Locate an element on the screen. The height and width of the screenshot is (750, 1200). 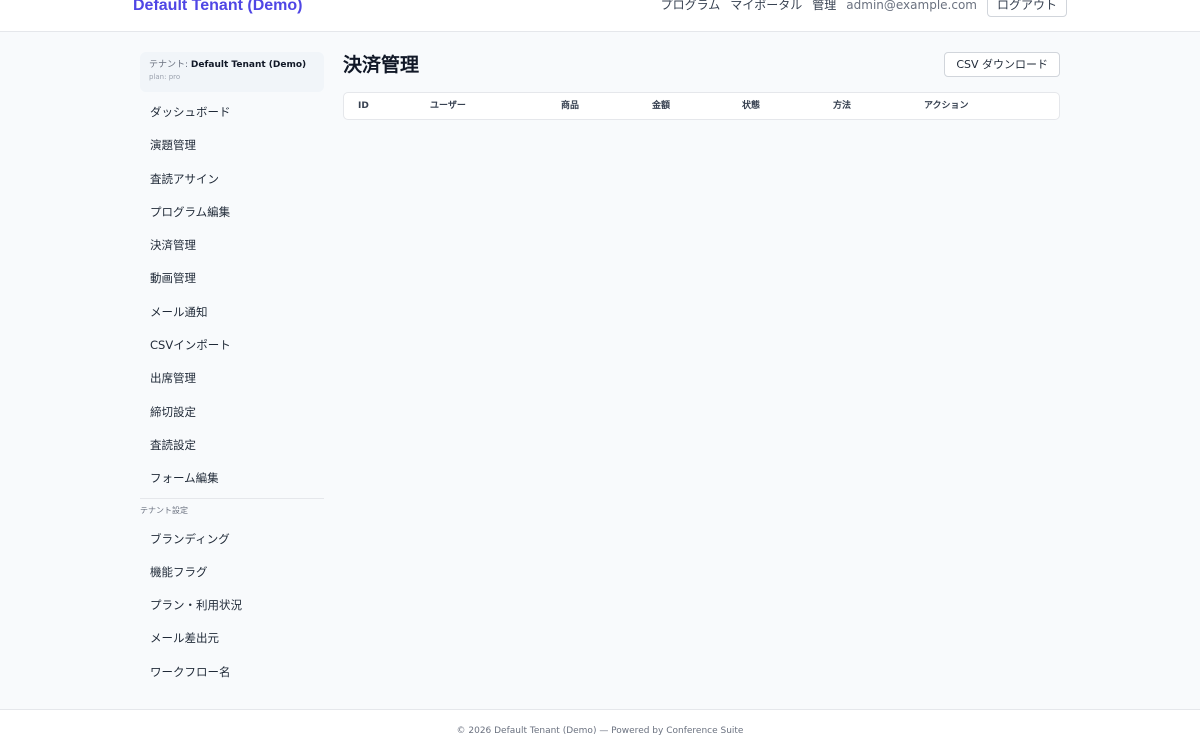
top-nav: プログラム マイポータル 管理 admin@example.com ログアウト is located at coordinates (864, 8).